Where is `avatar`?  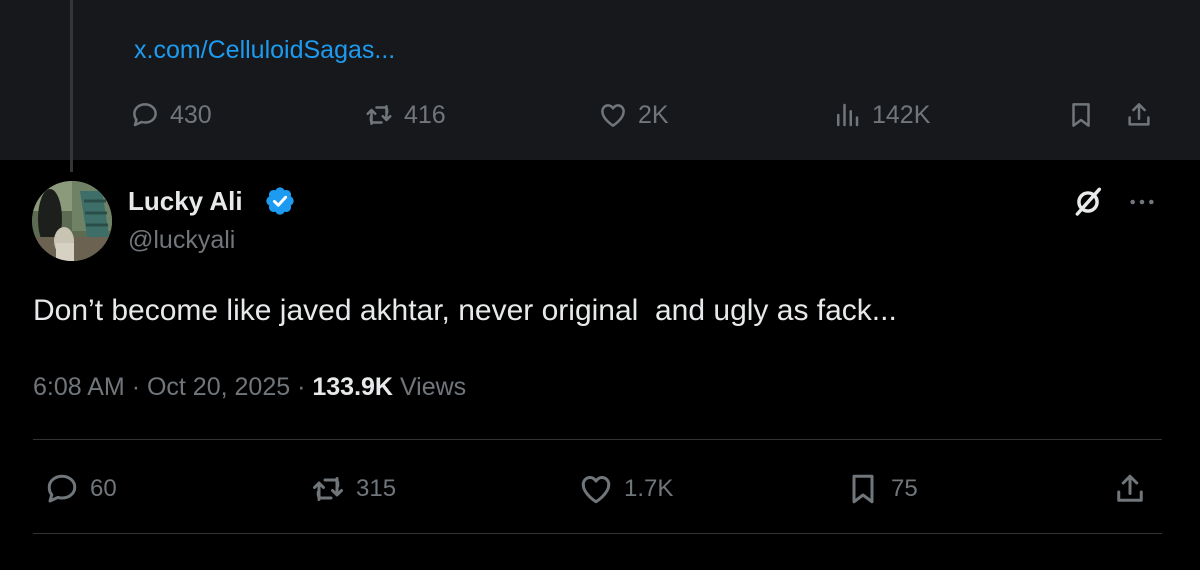
avatar is located at coordinates (72, 221).